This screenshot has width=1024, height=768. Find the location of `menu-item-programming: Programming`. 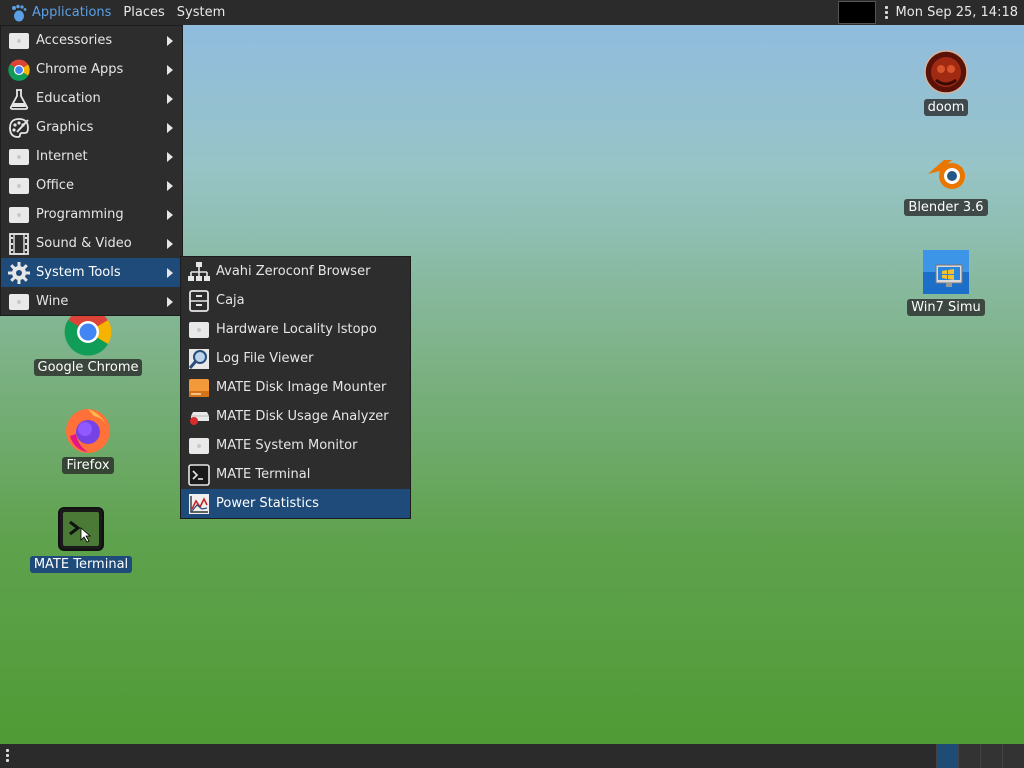

menu-item-programming: Programming is located at coordinates (91, 214).